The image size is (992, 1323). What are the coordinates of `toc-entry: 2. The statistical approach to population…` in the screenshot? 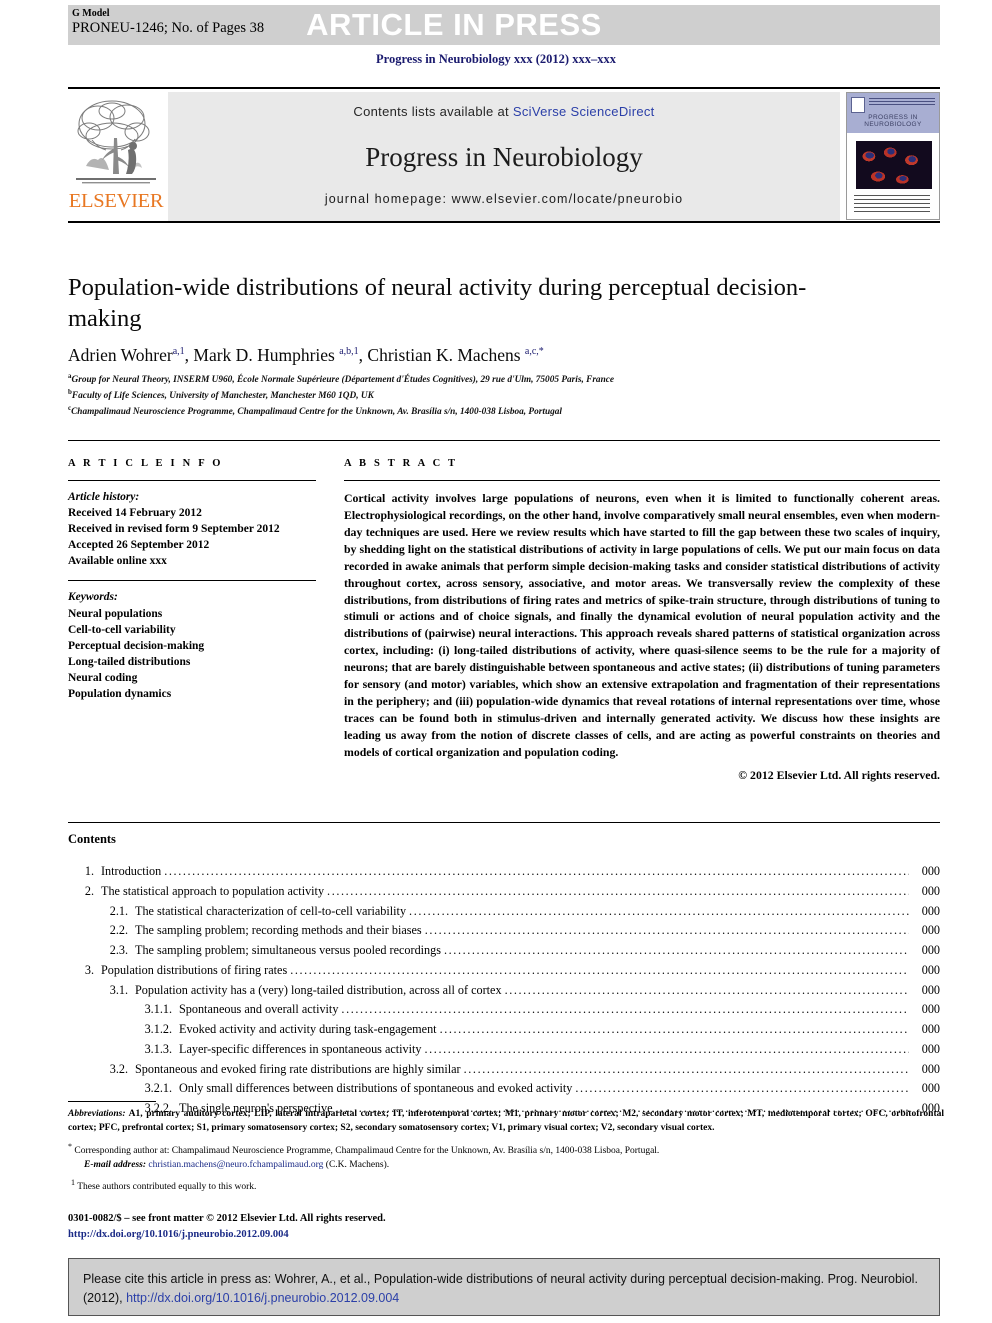 It's located at (504, 892).